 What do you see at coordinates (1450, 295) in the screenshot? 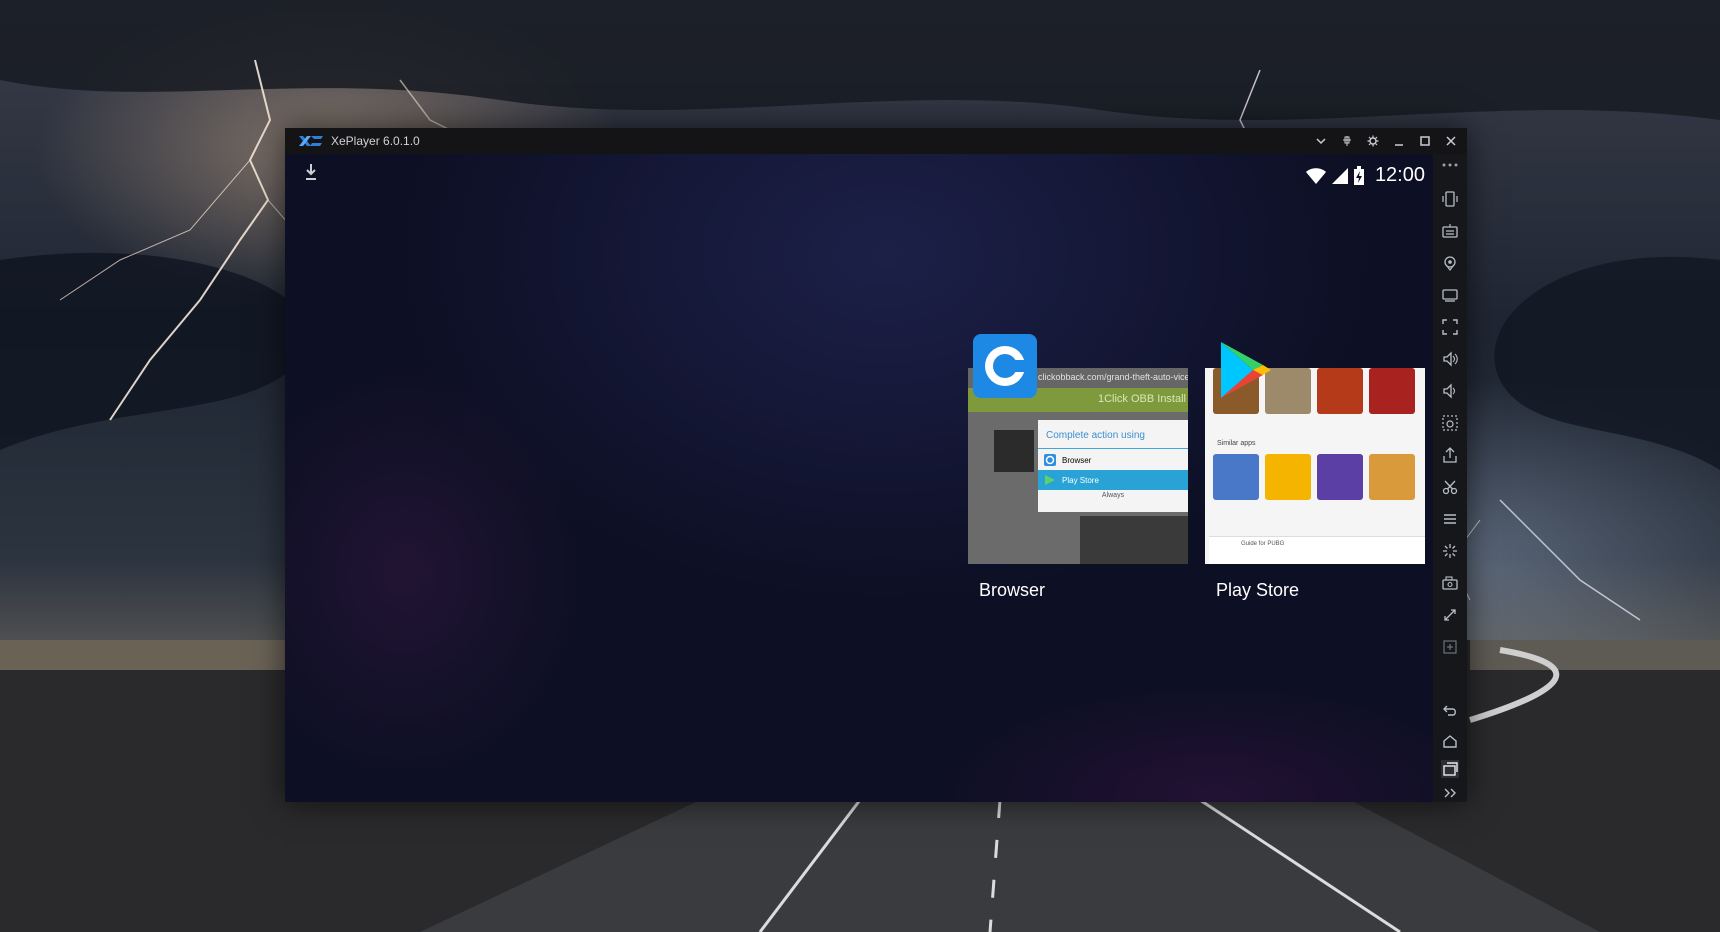
I see `screen-icon` at bounding box center [1450, 295].